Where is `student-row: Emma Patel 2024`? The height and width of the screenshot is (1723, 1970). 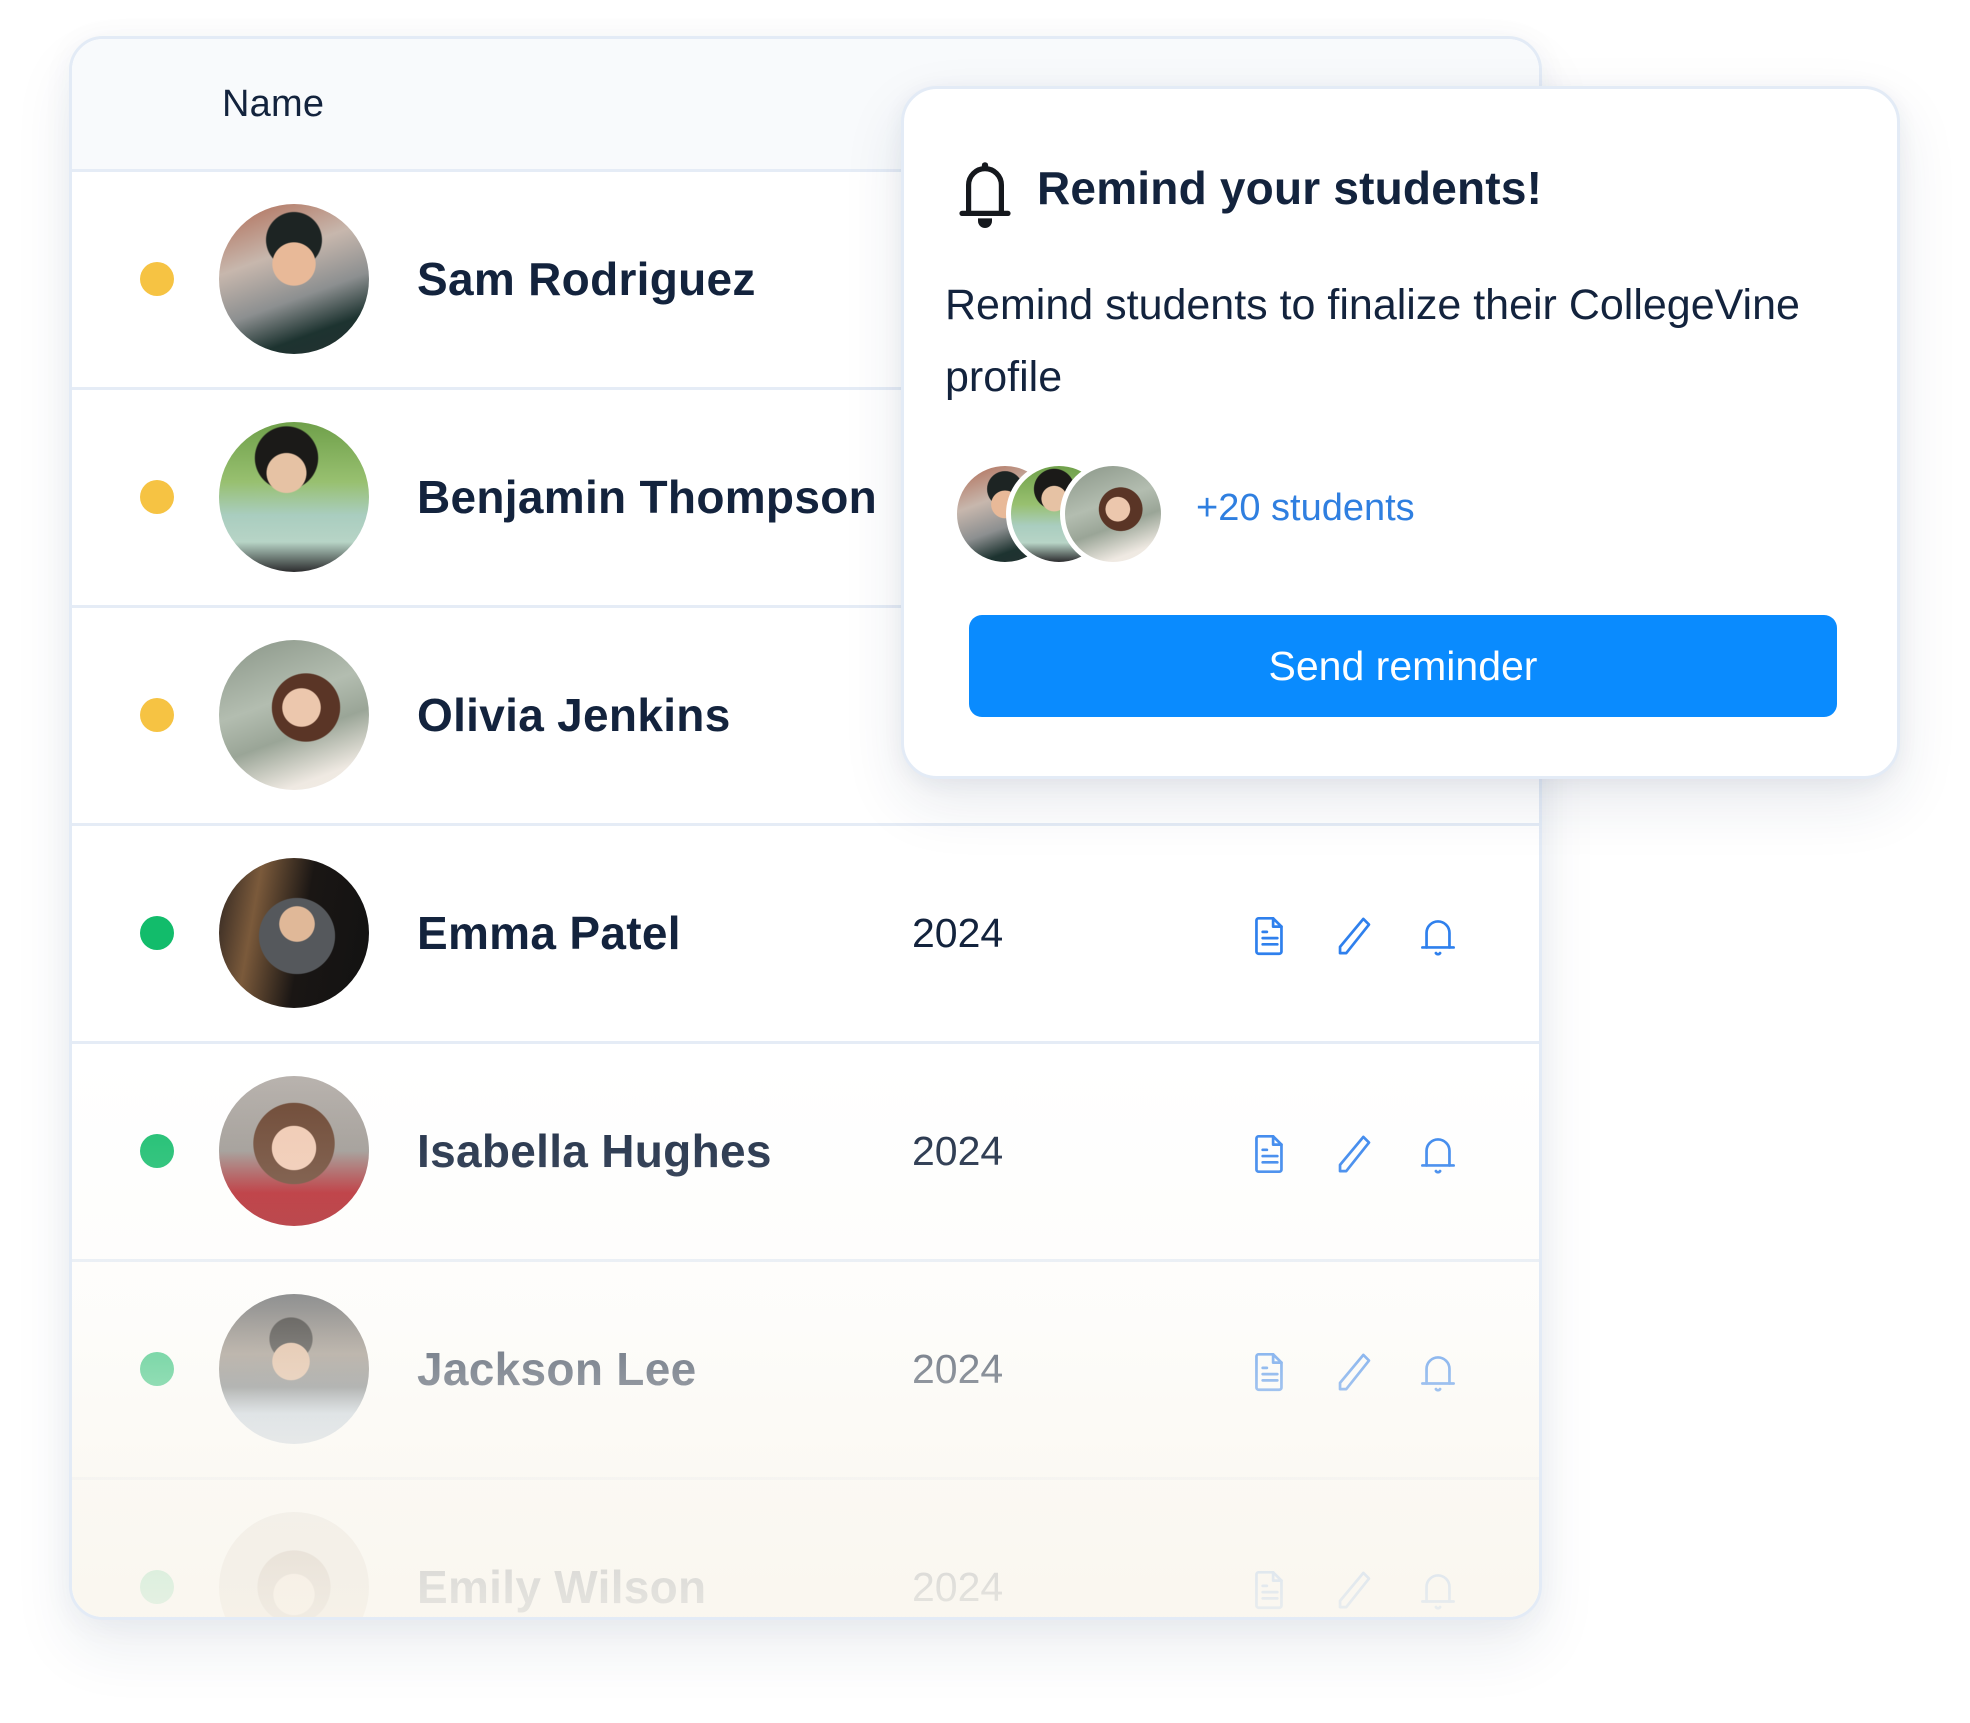 student-row: Emma Patel 2024 is located at coordinates (805, 935).